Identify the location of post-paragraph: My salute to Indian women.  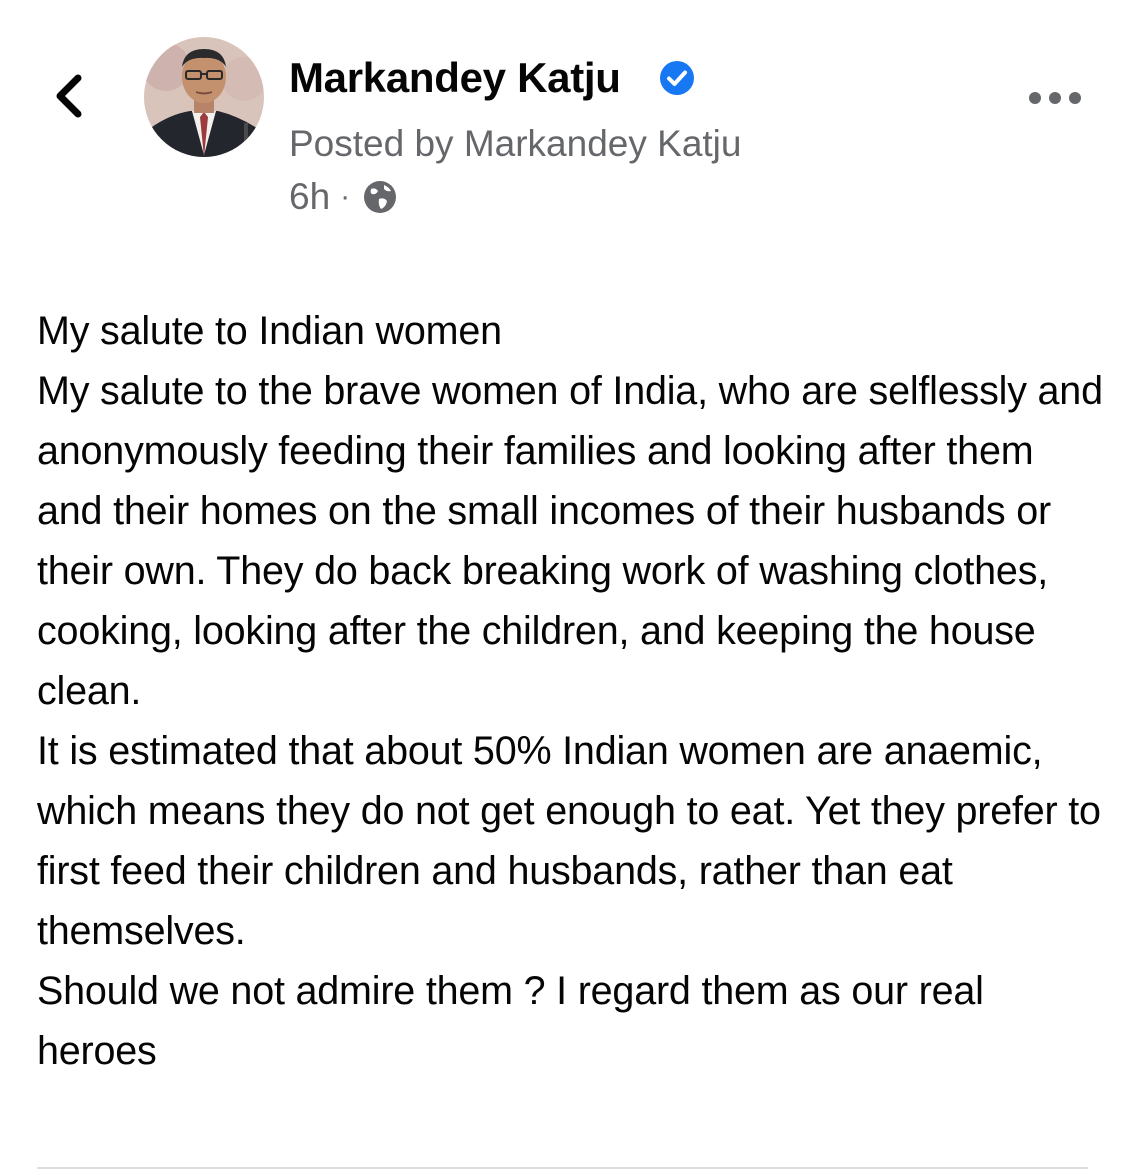
(269, 331).